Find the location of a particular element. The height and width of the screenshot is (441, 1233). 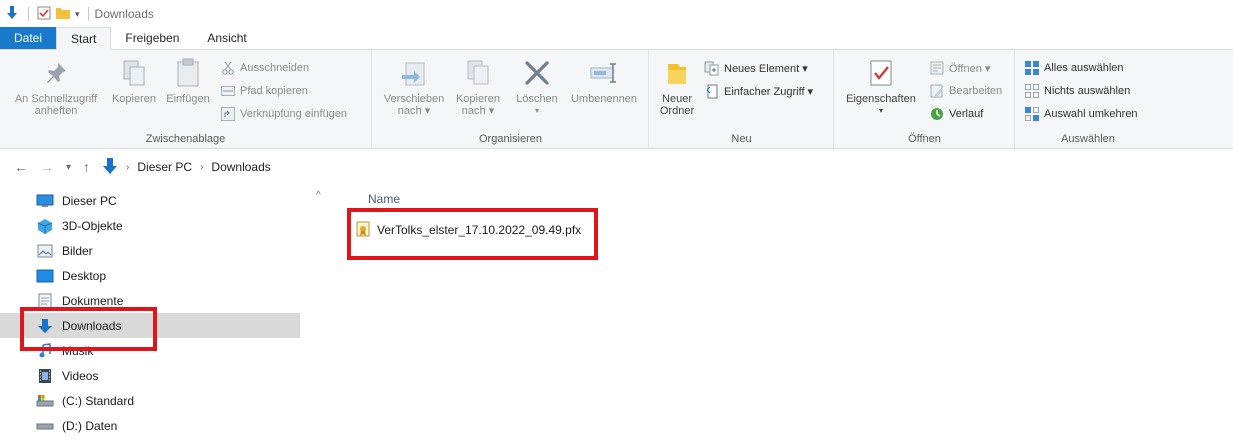

up-arrow-icon: ↑ is located at coordinates (86, 167).